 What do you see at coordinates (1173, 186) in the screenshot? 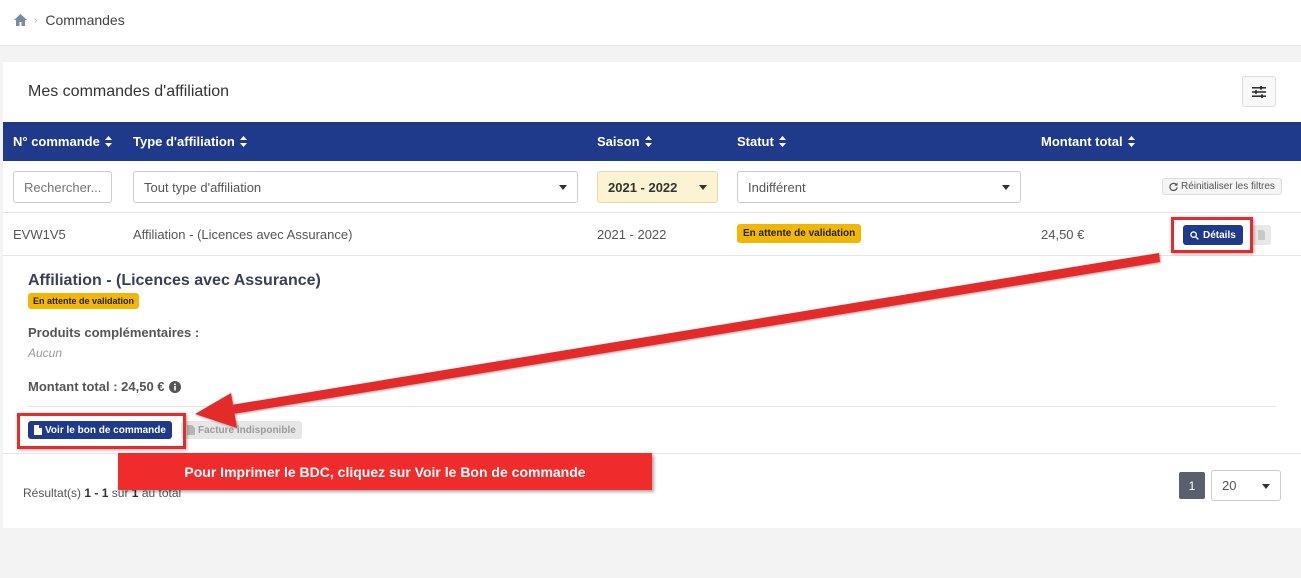
I see `refresh-icon` at bounding box center [1173, 186].